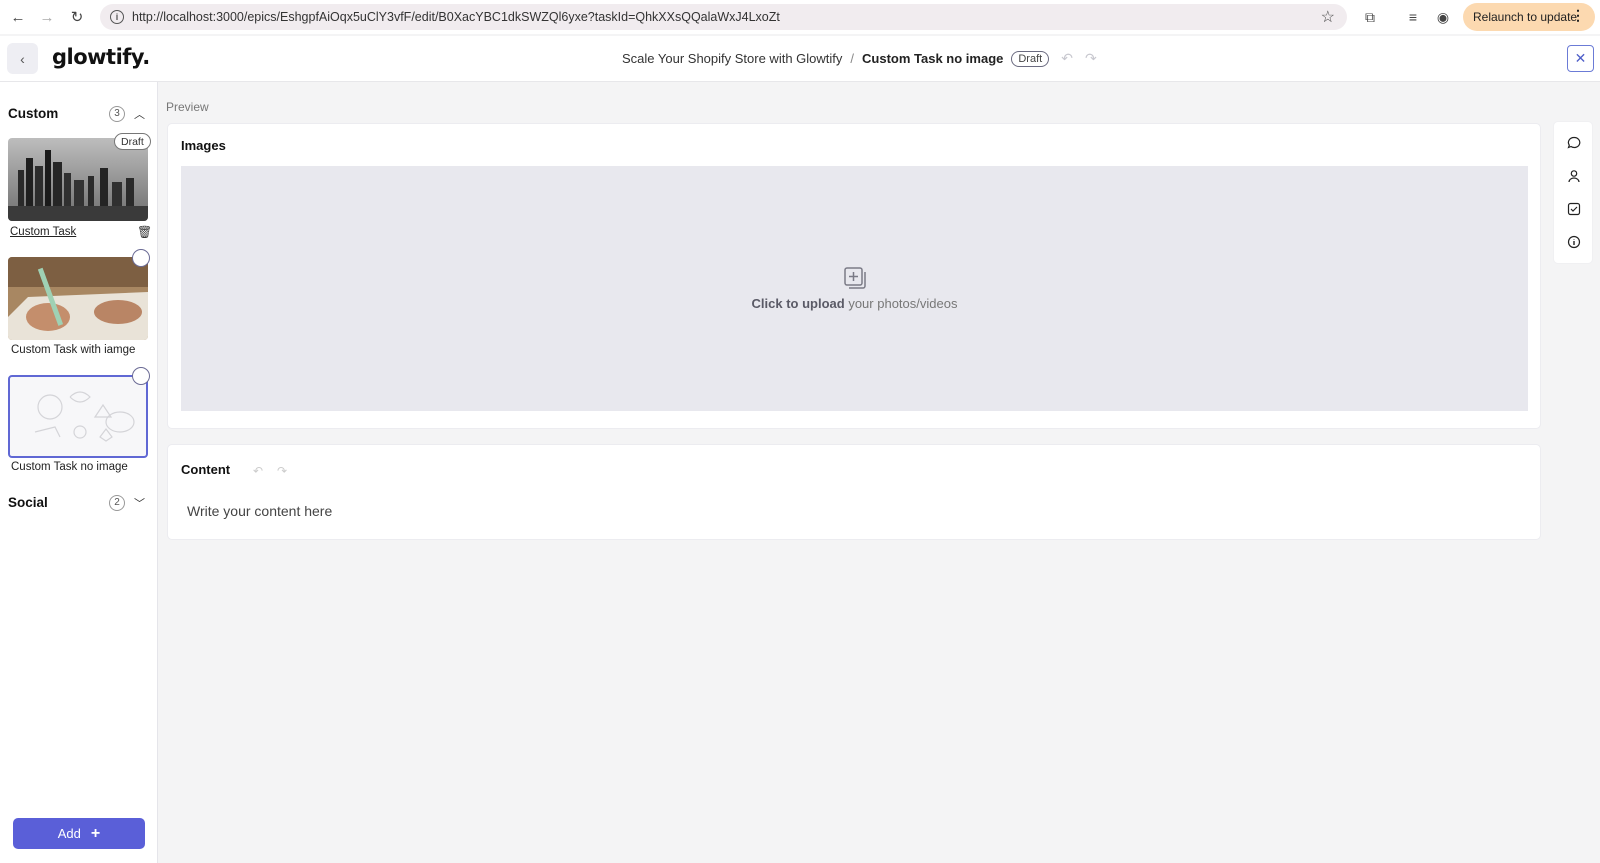 The image size is (1600, 863). Describe the element at coordinates (18, 17) in the screenshot. I see `browser-back-icon: ←` at that location.